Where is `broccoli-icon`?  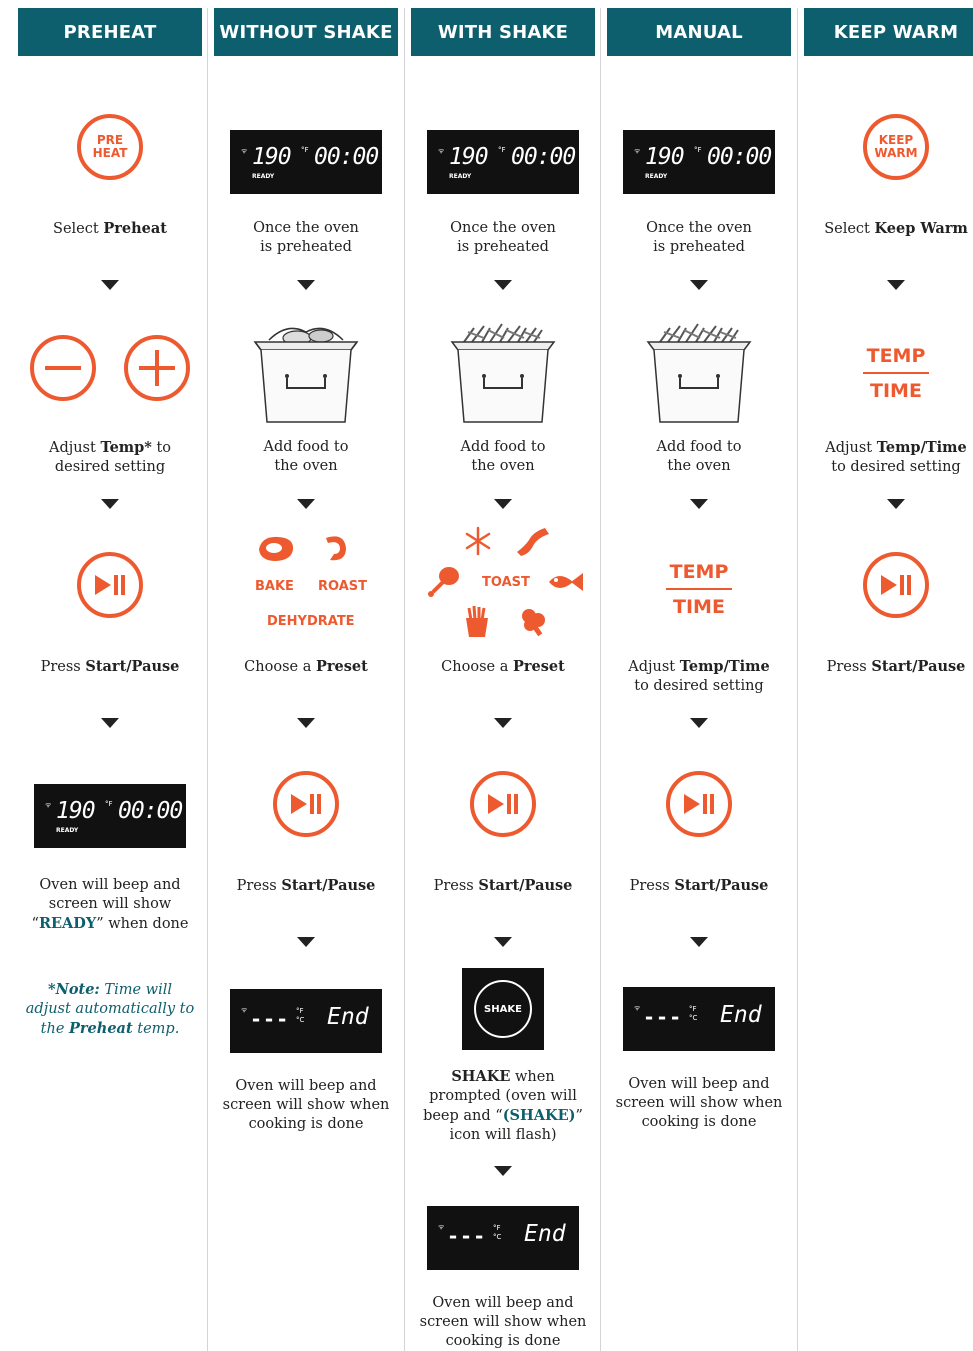
broccoli-icon is located at coordinates (533, 623).